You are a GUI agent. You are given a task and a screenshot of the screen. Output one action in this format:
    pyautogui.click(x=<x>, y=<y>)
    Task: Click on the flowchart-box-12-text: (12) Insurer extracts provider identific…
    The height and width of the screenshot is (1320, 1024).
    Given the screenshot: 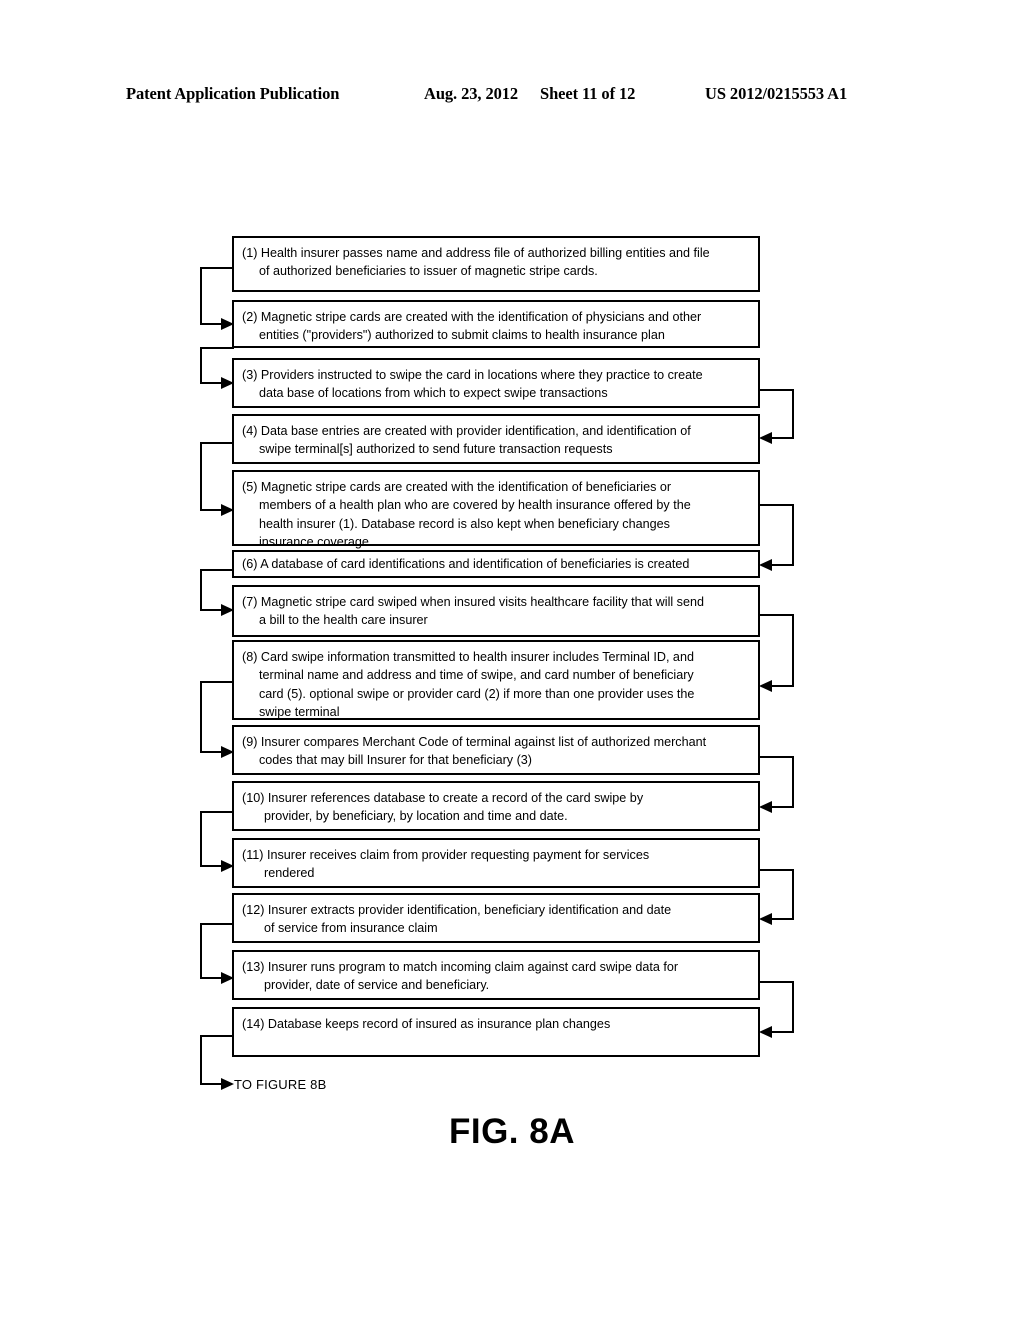 What is the action you would take?
    pyautogui.click(x=457, y=919)
    